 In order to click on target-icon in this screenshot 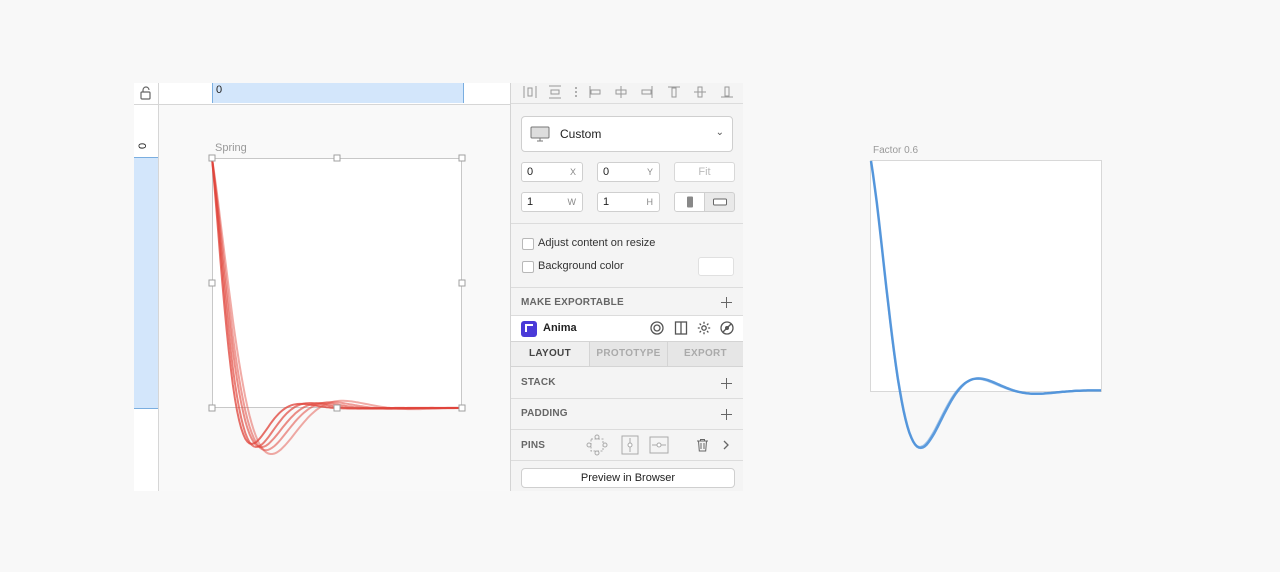, I will do `click(657, 328)`.